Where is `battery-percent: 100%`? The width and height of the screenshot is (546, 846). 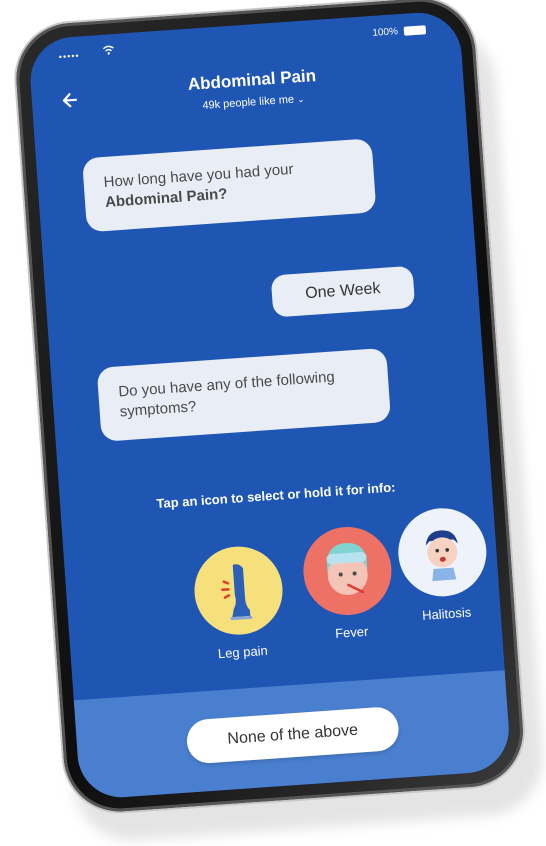 battery-percent: 100% is located at coordinates (385, 32).